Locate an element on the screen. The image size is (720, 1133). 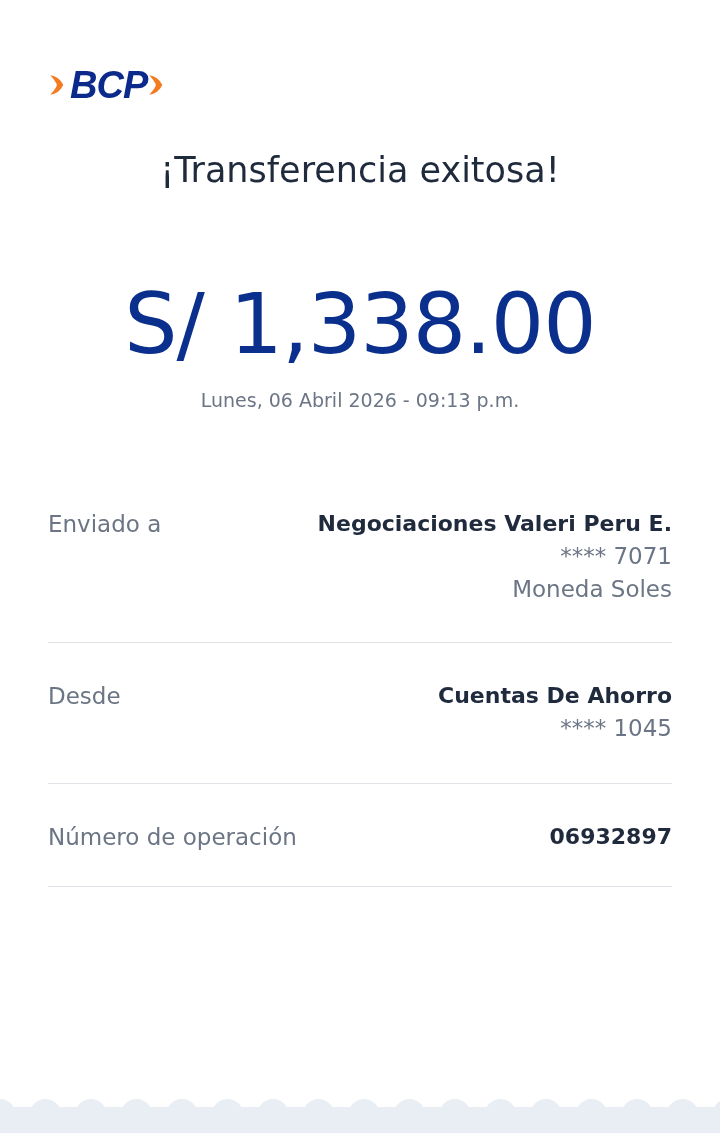
transfer-date: Lunes, 06 Abril 2026 - 09:13 p.m. is located at coordinates (360, 400).